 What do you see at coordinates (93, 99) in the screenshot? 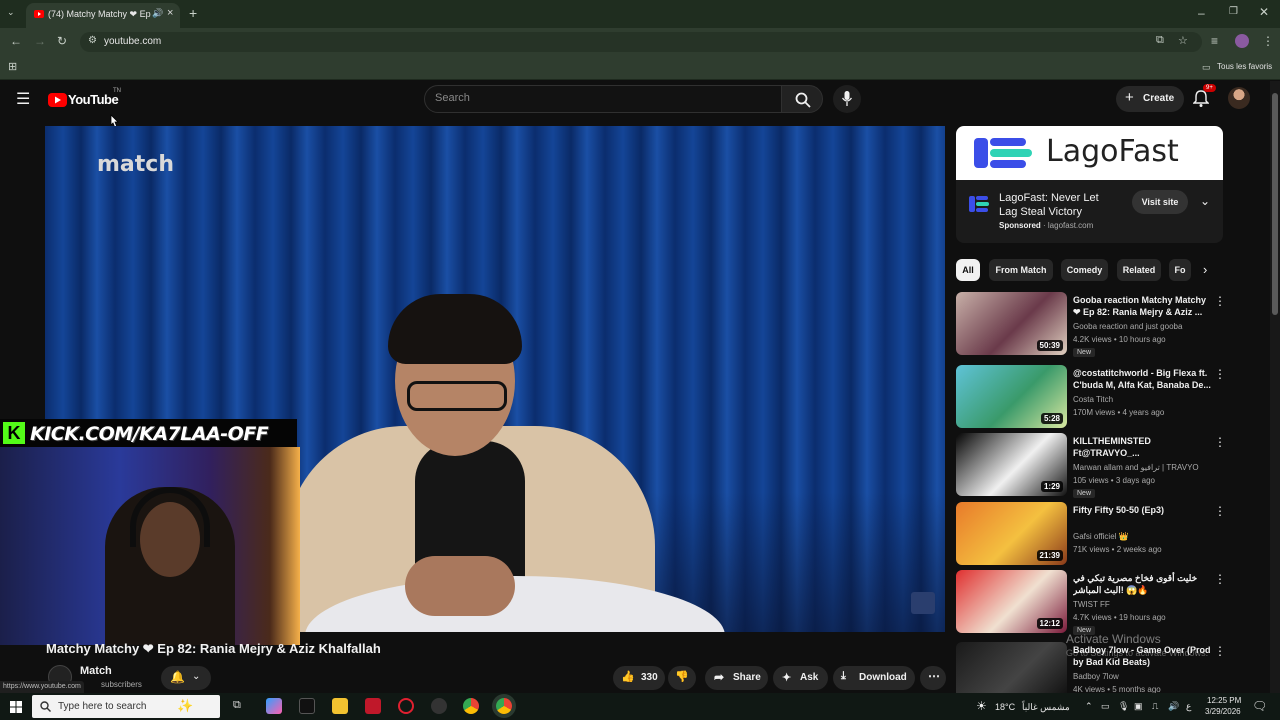
I see `youtube-logo: YouTube TN` at bounding box center [93, 99].